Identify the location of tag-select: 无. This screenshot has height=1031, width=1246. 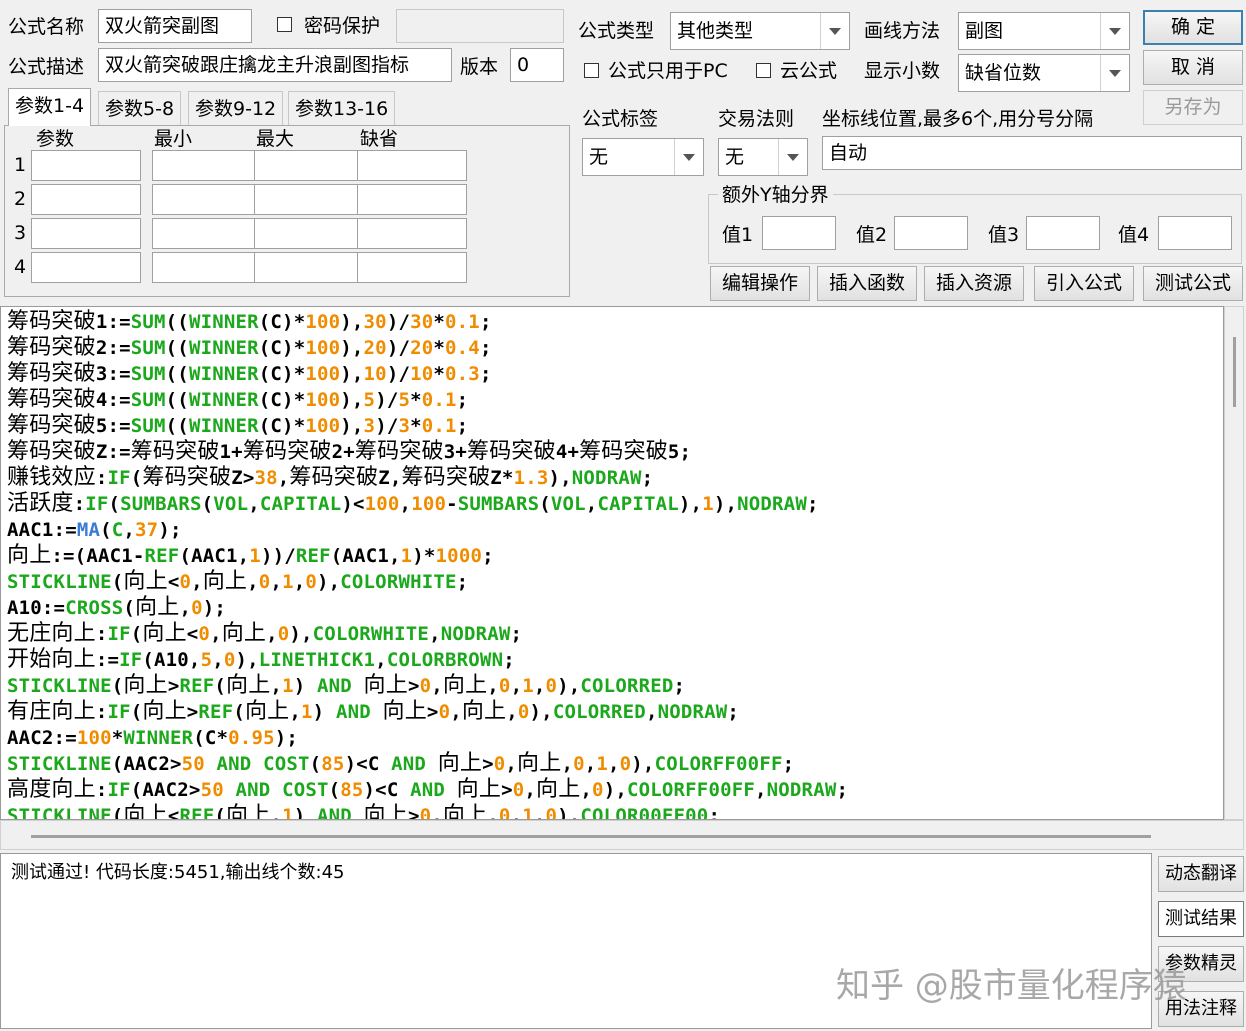
(643, 157).